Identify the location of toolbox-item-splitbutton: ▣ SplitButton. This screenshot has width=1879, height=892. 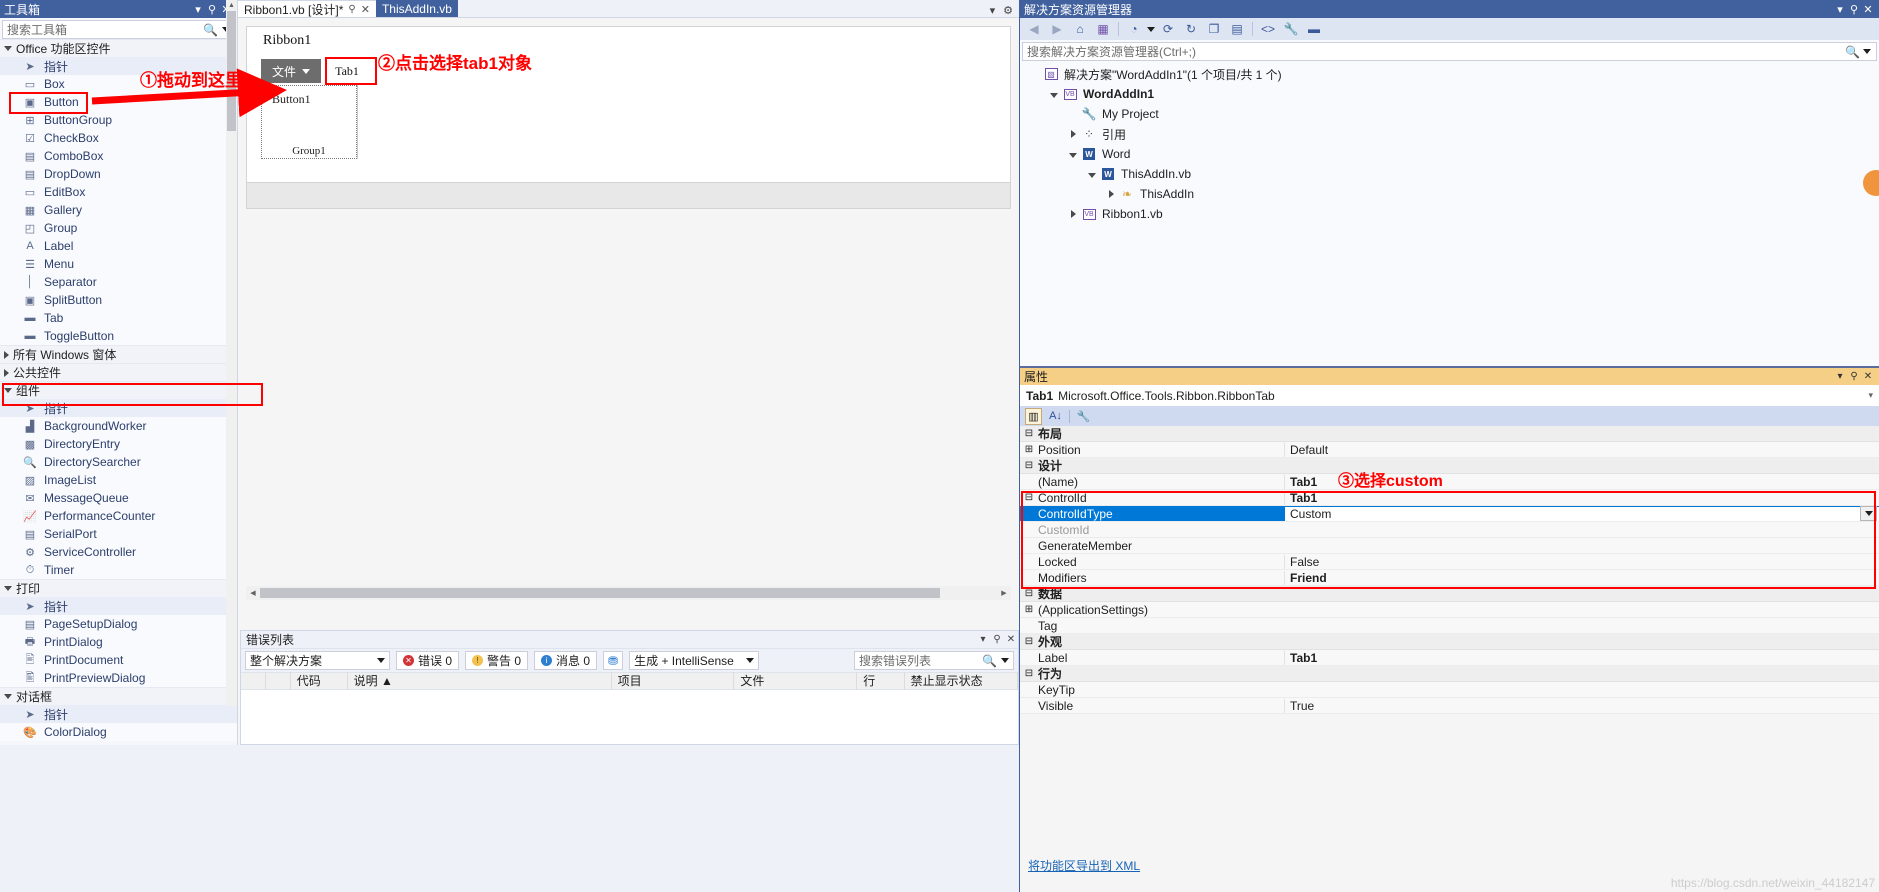
(118, 300).